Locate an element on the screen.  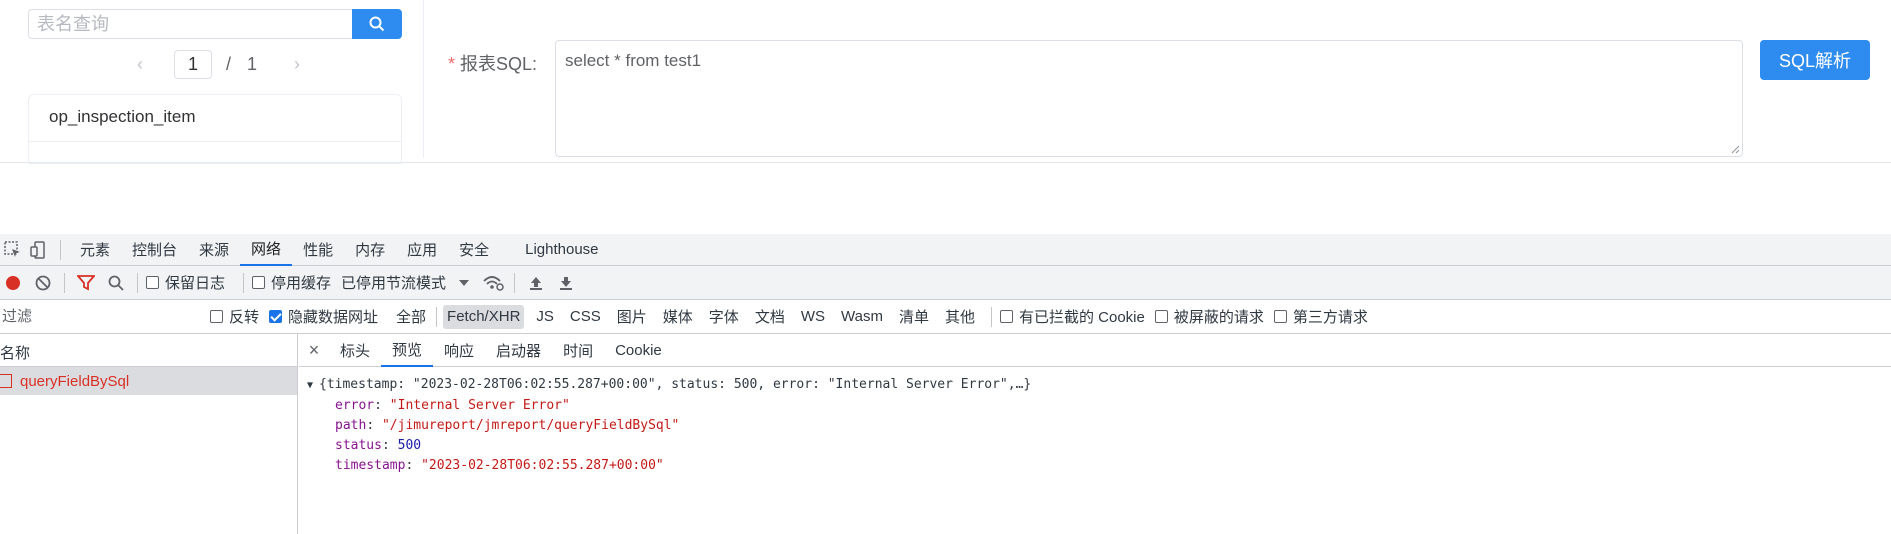
type-img: 图片 is located at coordinates (632, 317).